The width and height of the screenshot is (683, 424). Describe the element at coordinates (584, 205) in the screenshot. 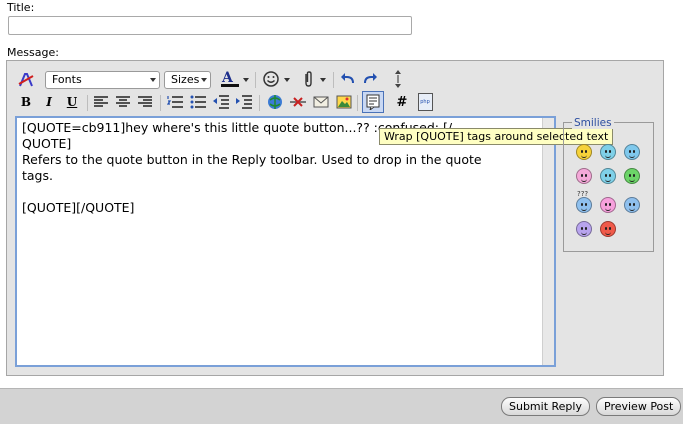

I see `smilie-confused-icon` at that location.